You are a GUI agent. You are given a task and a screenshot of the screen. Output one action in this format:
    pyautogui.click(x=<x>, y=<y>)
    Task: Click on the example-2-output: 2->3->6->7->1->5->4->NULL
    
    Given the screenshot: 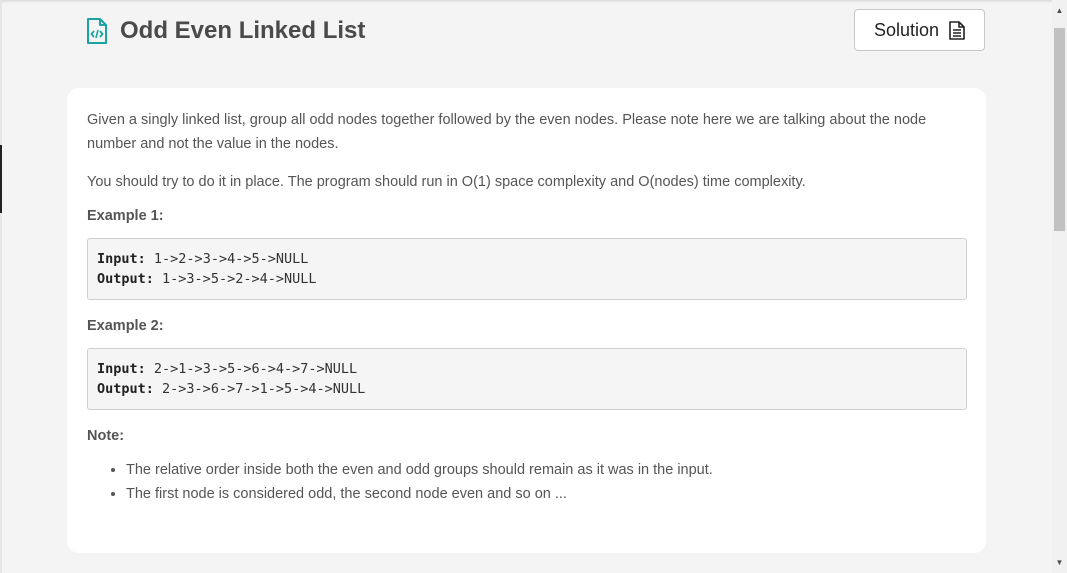 What is the action you would take?
    pyautogui.click(x=264, y=389)
    